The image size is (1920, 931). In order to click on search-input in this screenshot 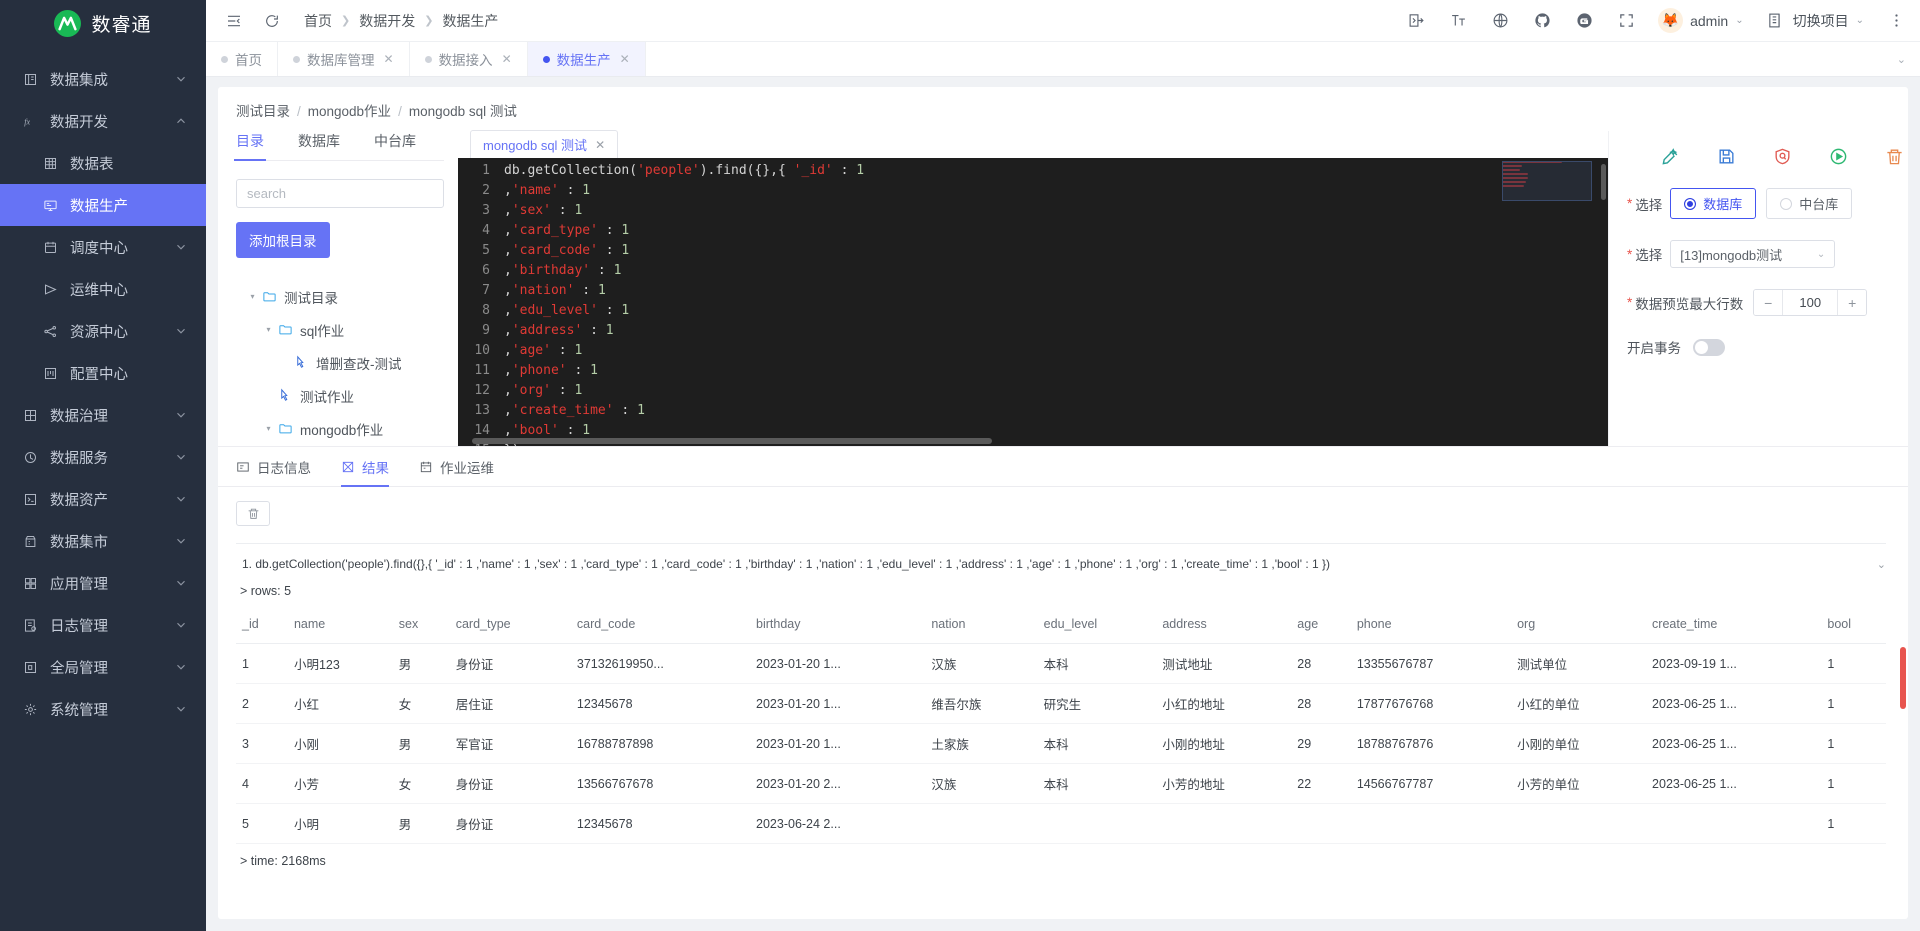, I will do `click(340, 193)`.